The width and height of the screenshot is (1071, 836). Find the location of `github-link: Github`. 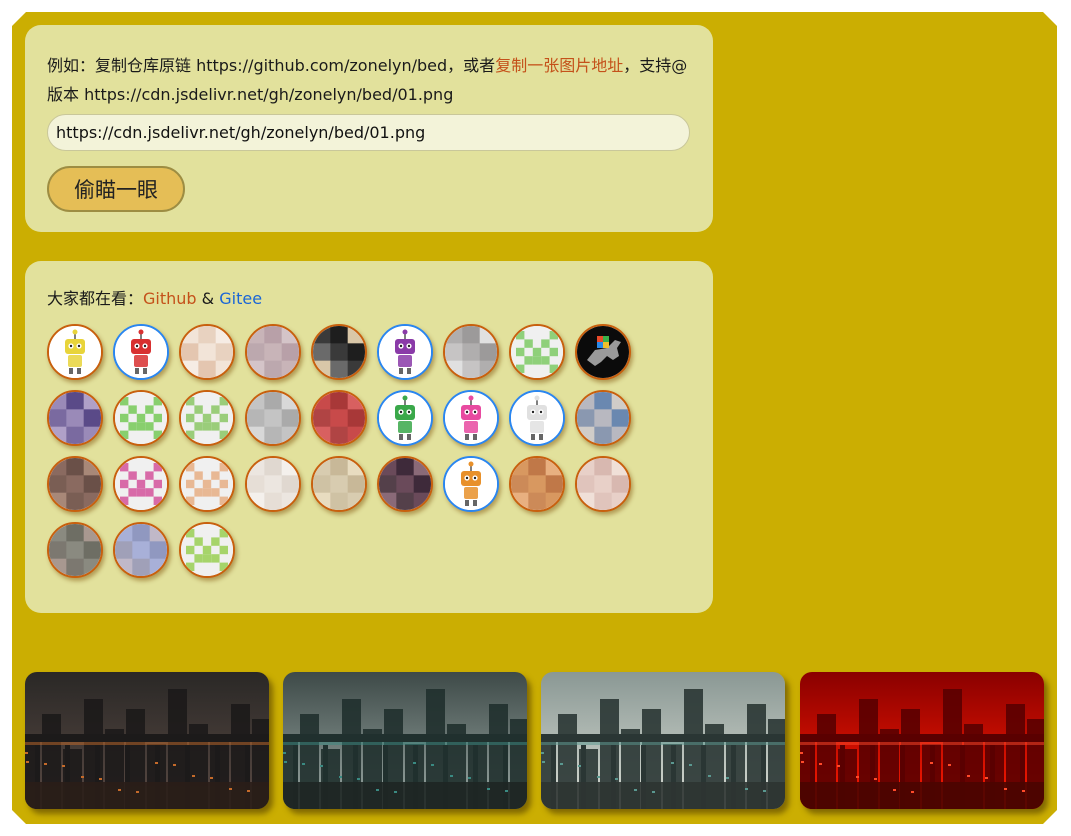

github-link: Github is located at coordinates (170, 298).